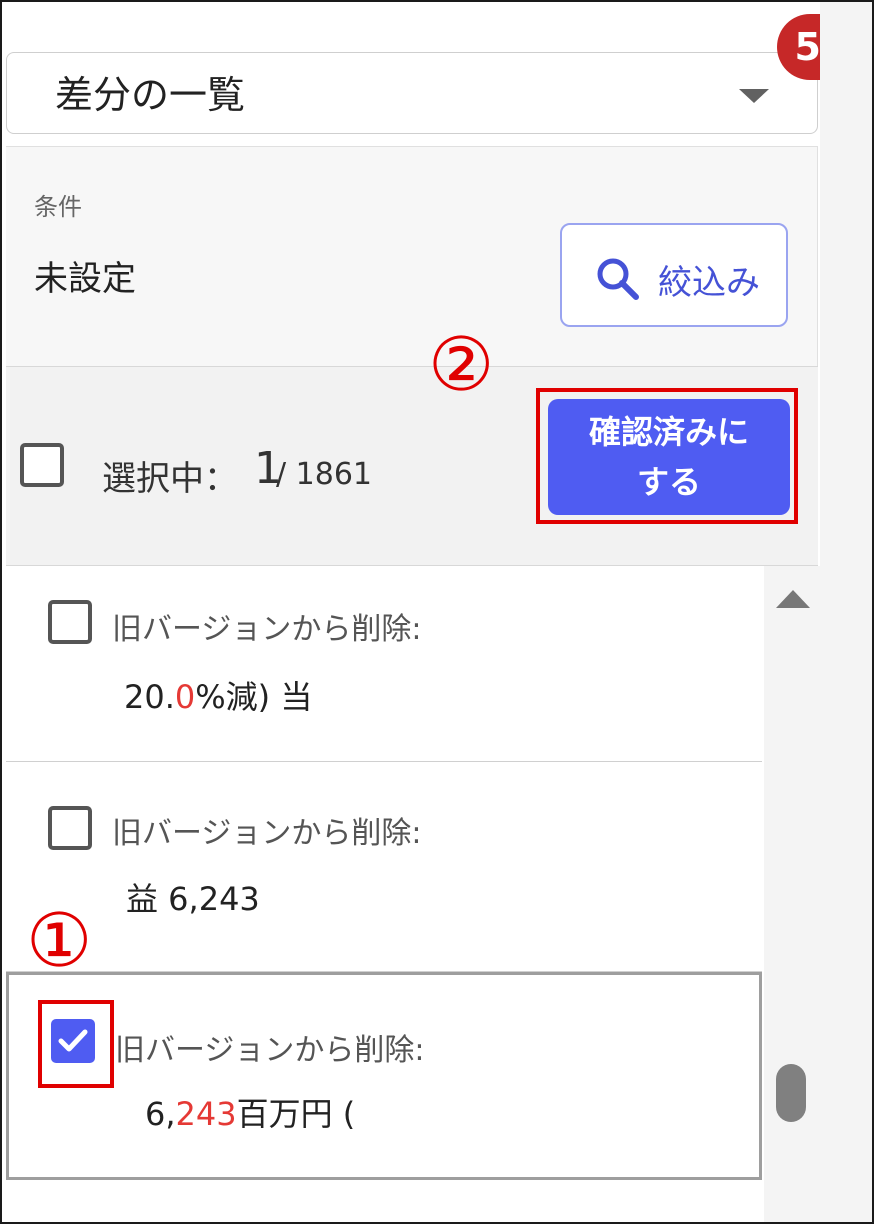  What do you see at coordinates (709, 283) in the screenshot?
I see `filter-button-label: 絞込み` at bounding box center [709, 283].